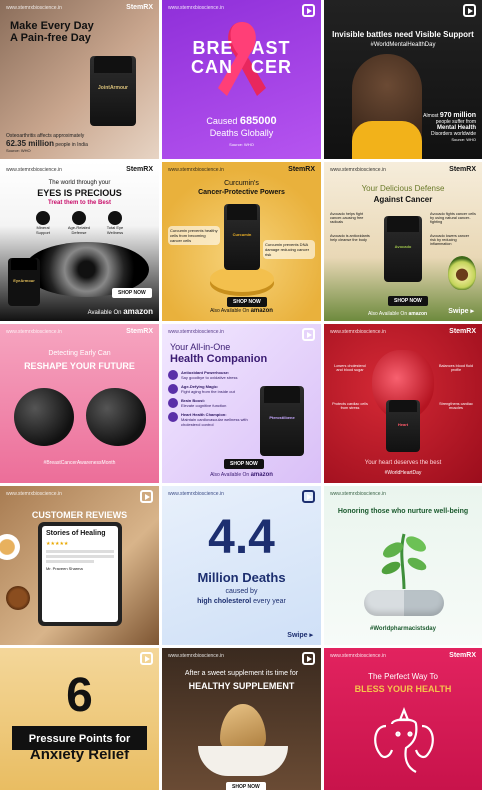 This screenshot has width=482, height=790. I want to click on post-tile-pressure-points: 6 Pressure Points for Anxiety Relief, so click(79, 719).